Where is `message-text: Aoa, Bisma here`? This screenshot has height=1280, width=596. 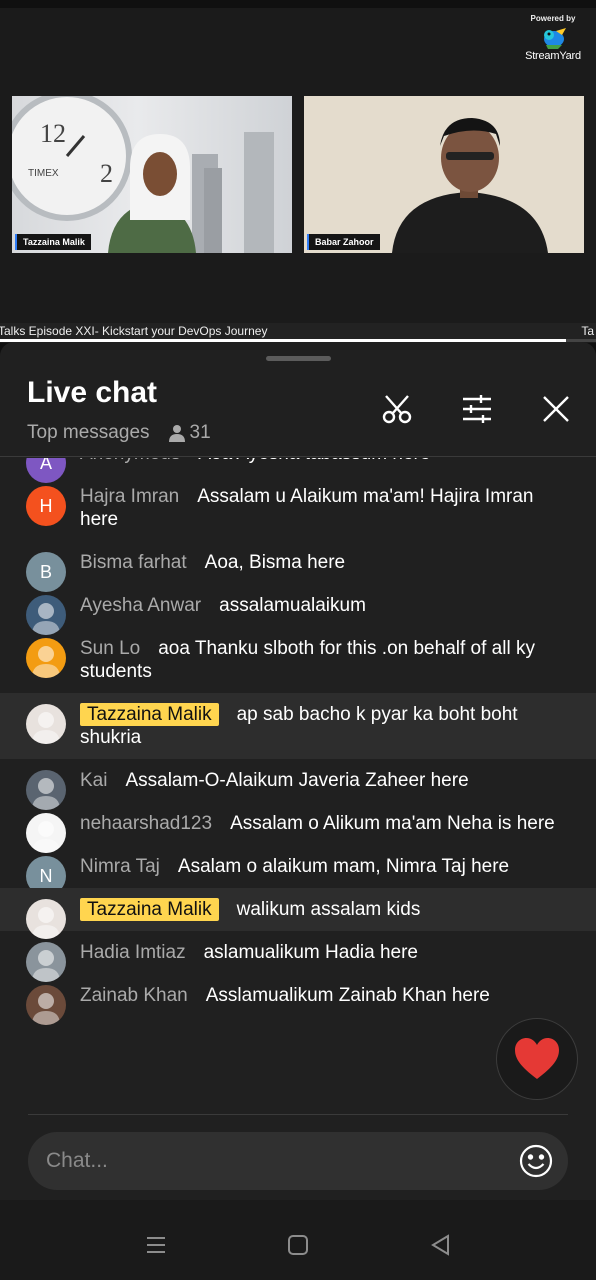 message-text: Aoa, Bisma here is located at coordinates (275, 562).